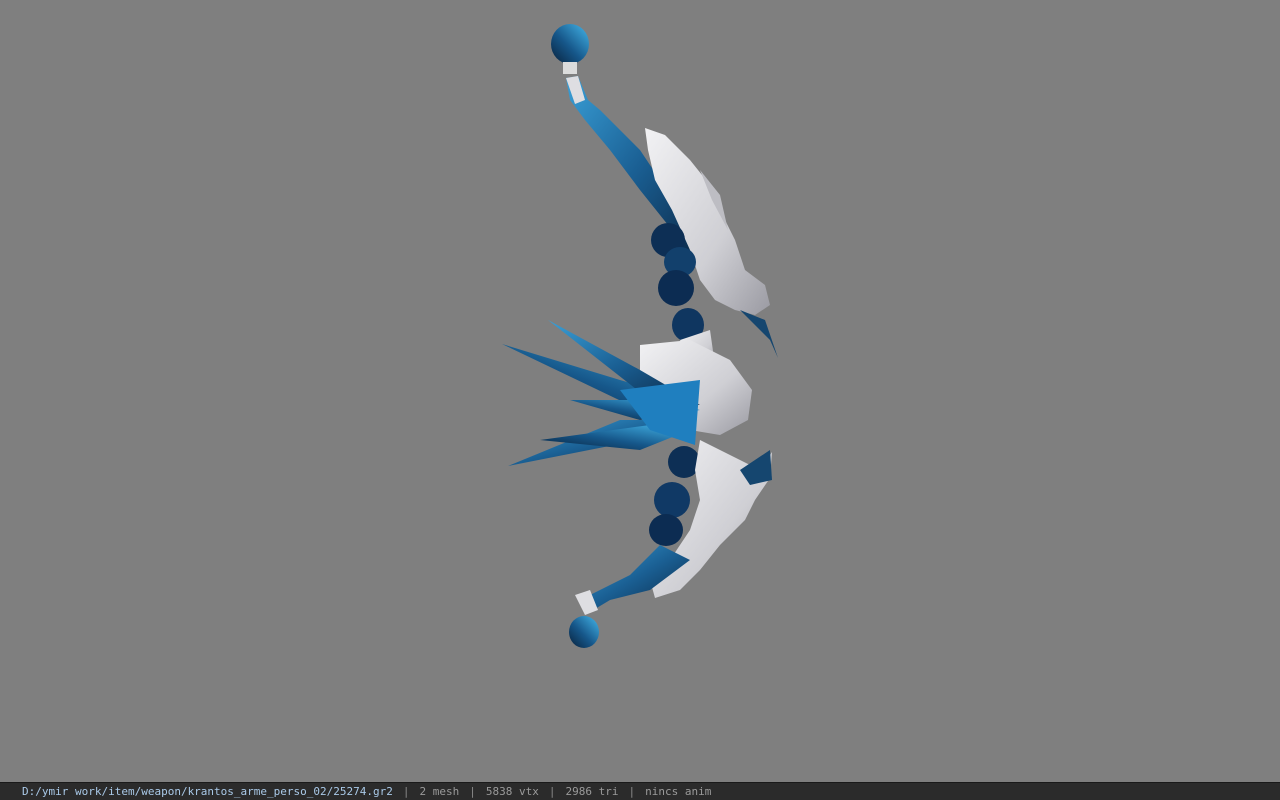 The image size is (1280, 800). Describe the element at coordinates (672, 223) in the screenshot. I see `upper-limb` at that location.